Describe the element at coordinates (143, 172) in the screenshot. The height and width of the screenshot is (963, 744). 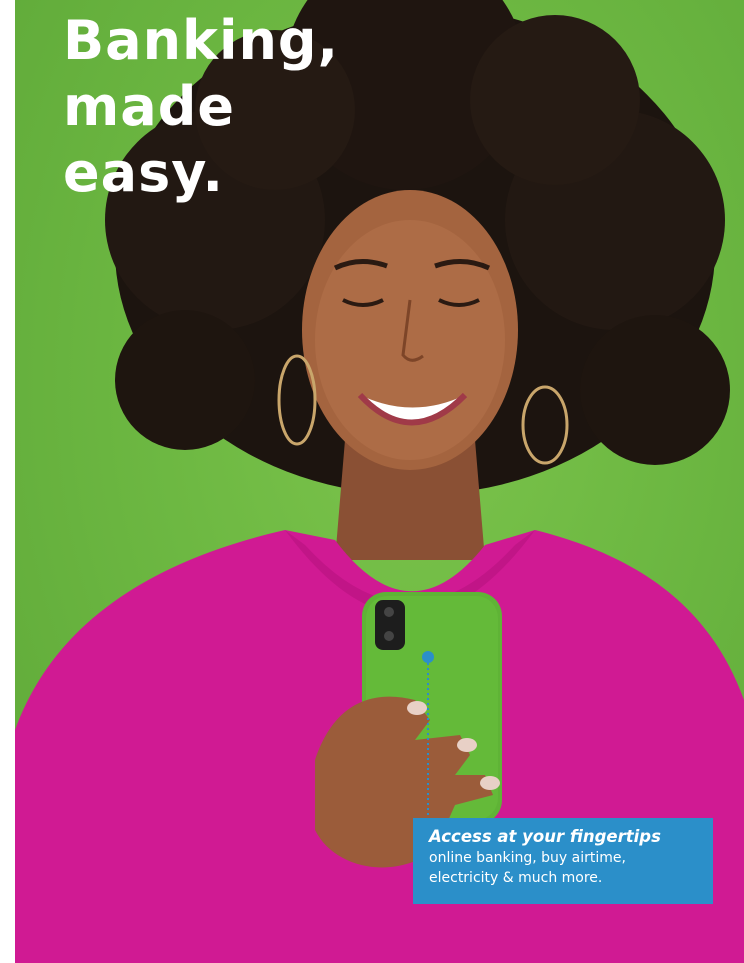
I see `headline-line-3: easy.` at that location.